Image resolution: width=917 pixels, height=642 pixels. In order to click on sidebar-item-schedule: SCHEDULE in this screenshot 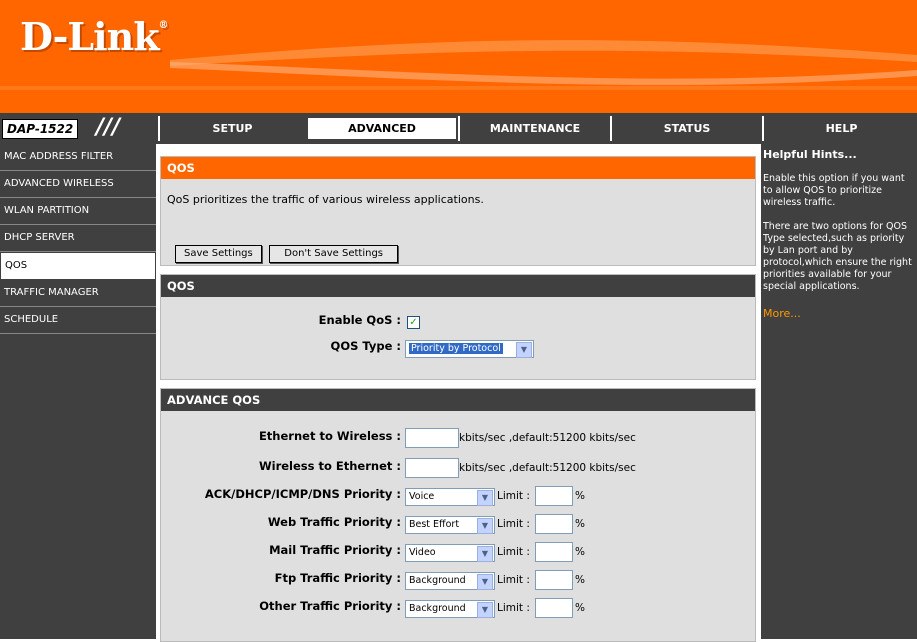, I will do `click(78, 320)`.